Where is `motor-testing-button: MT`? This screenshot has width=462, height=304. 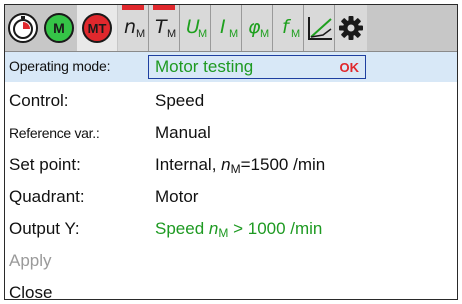
motor-testing-button: MT is located at coordinates (97, 28).